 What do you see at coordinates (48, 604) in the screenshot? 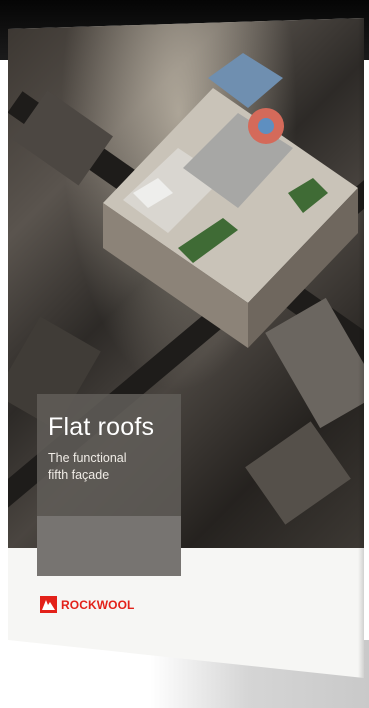
I see `rockwool-logo-icon` at bounding box center [48, 604].